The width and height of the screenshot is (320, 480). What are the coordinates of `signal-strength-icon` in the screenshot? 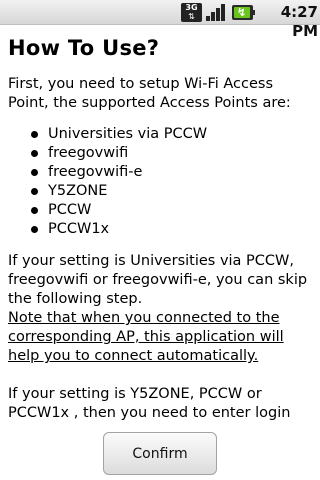 It's located at (217, 12).